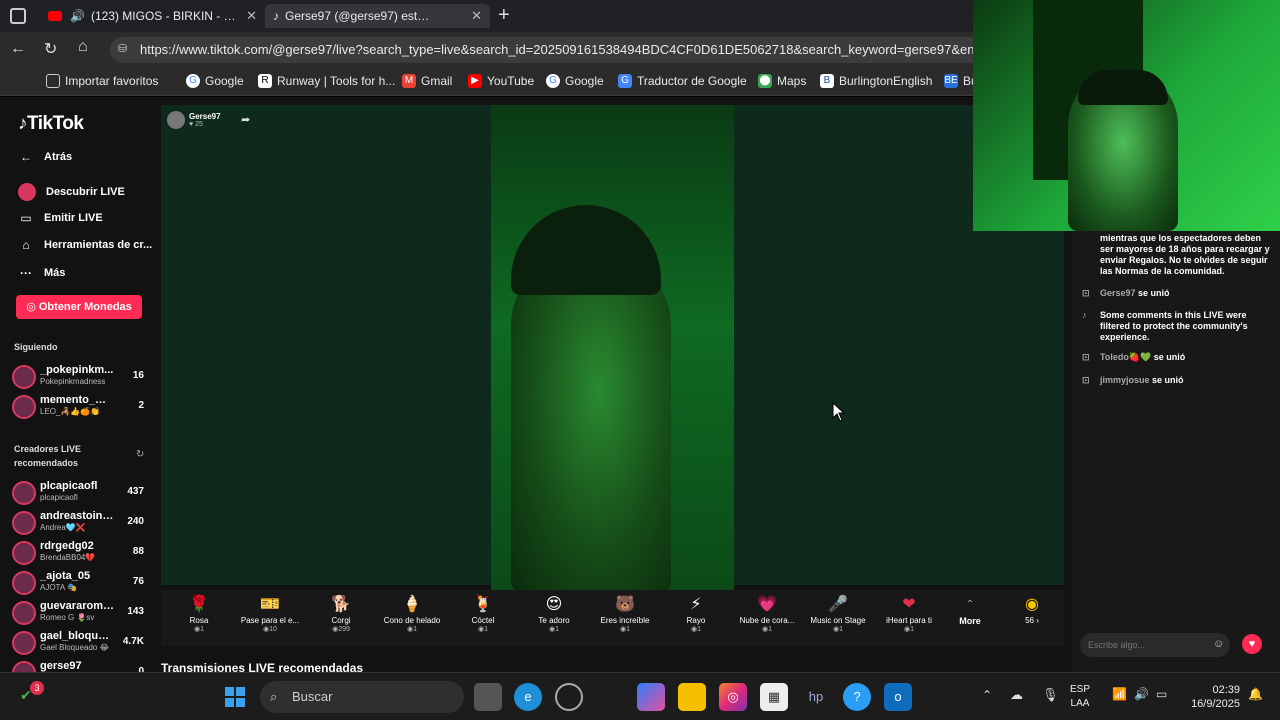 The height and width of the screenshot is (720, 1280). What do you see at coordinates (427, 81) in the screenshot?
I see `bookmark-gmail: M Gmail` at bounding box center [427, 81].